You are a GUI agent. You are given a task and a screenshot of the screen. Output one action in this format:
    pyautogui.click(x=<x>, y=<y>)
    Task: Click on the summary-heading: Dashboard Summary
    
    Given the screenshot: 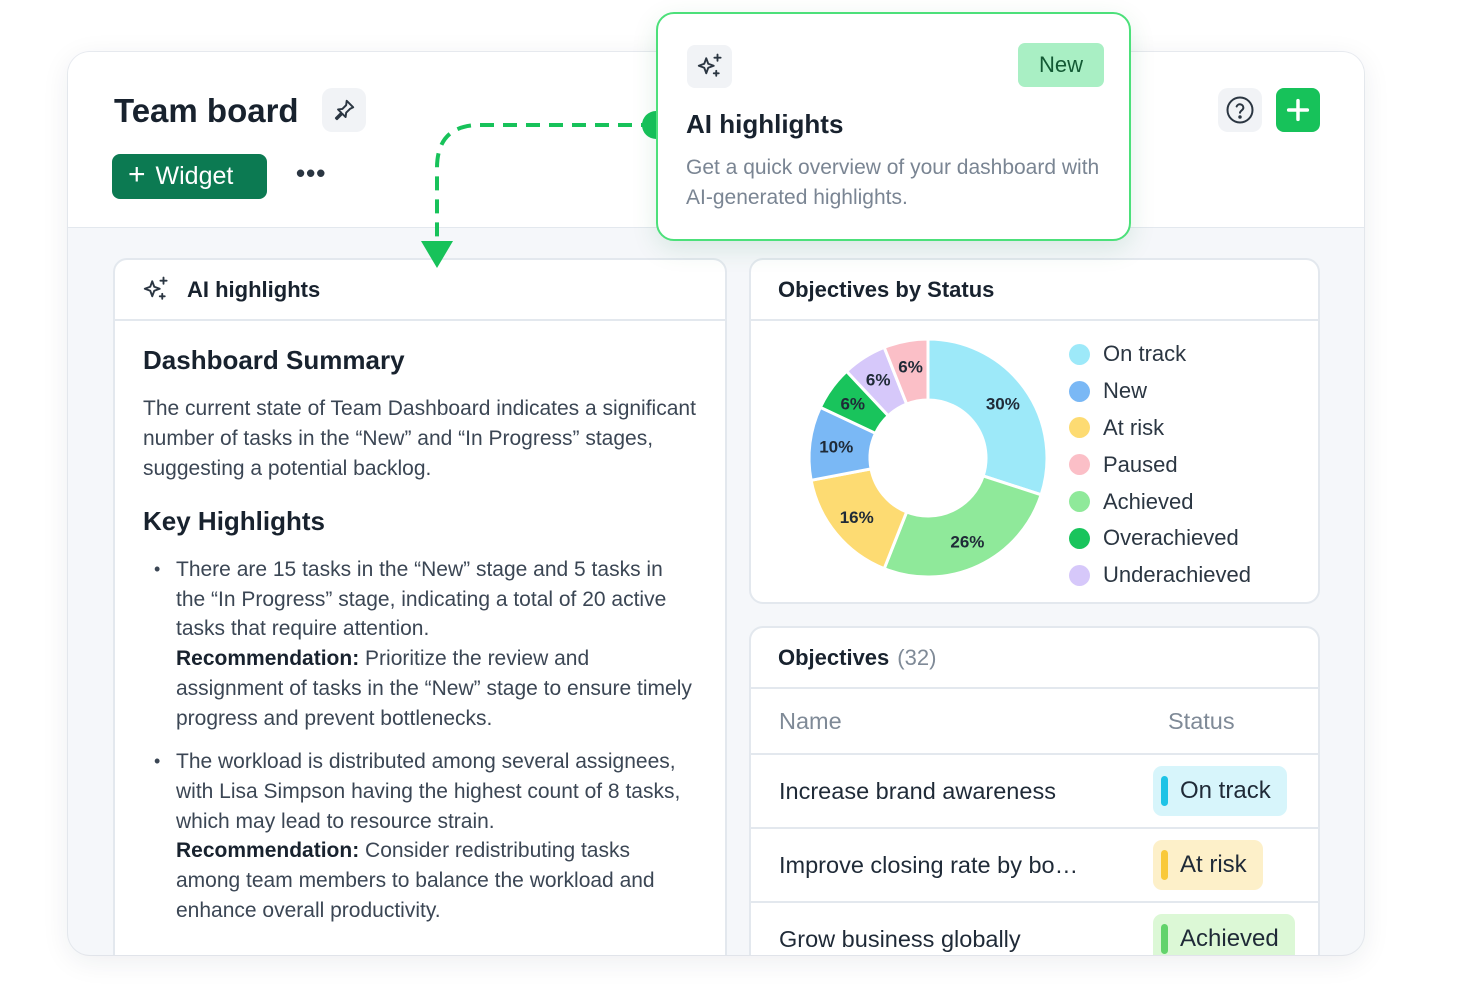 What is the action you would take?
    pyautogui.click(x=274, y=360)
    